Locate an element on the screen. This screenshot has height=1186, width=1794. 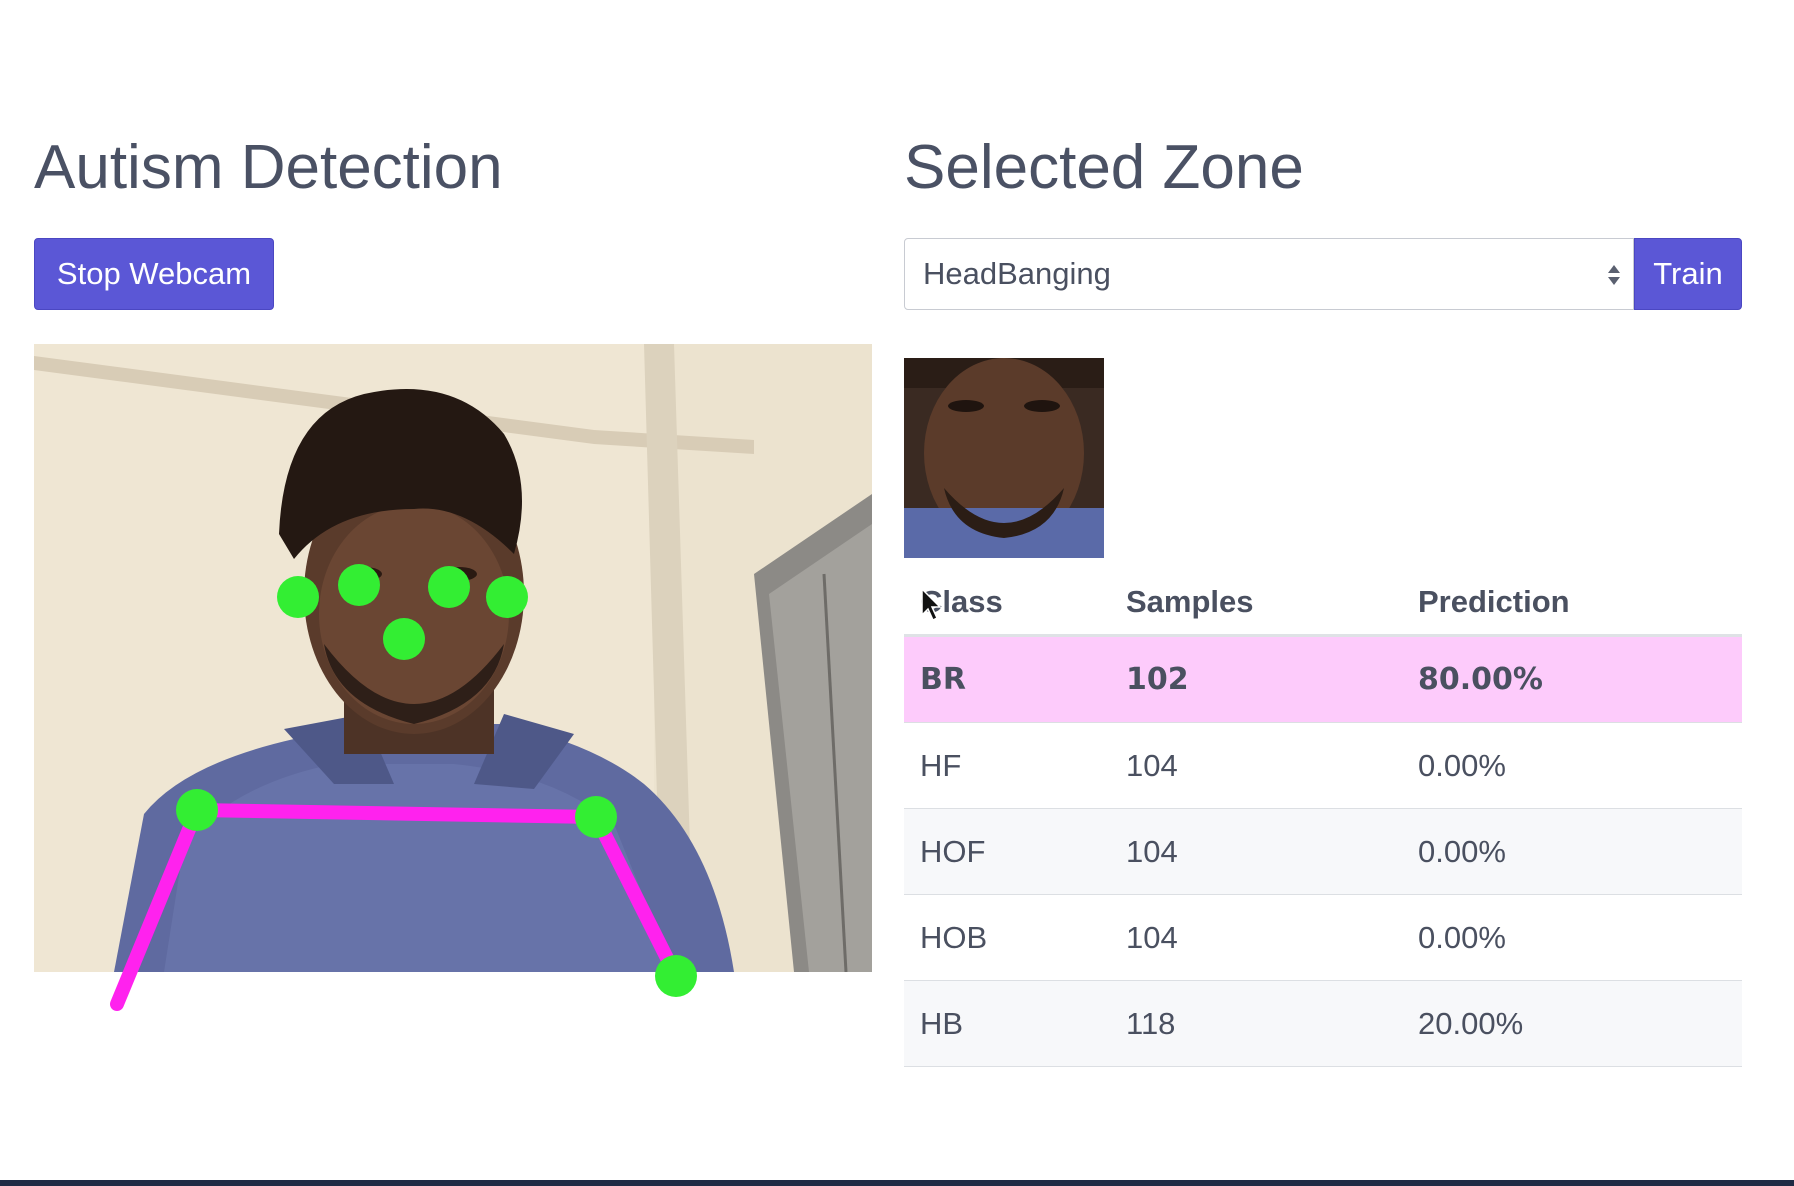
table-row: HB 118 20.00% is located at coordinates (1323, 1023).